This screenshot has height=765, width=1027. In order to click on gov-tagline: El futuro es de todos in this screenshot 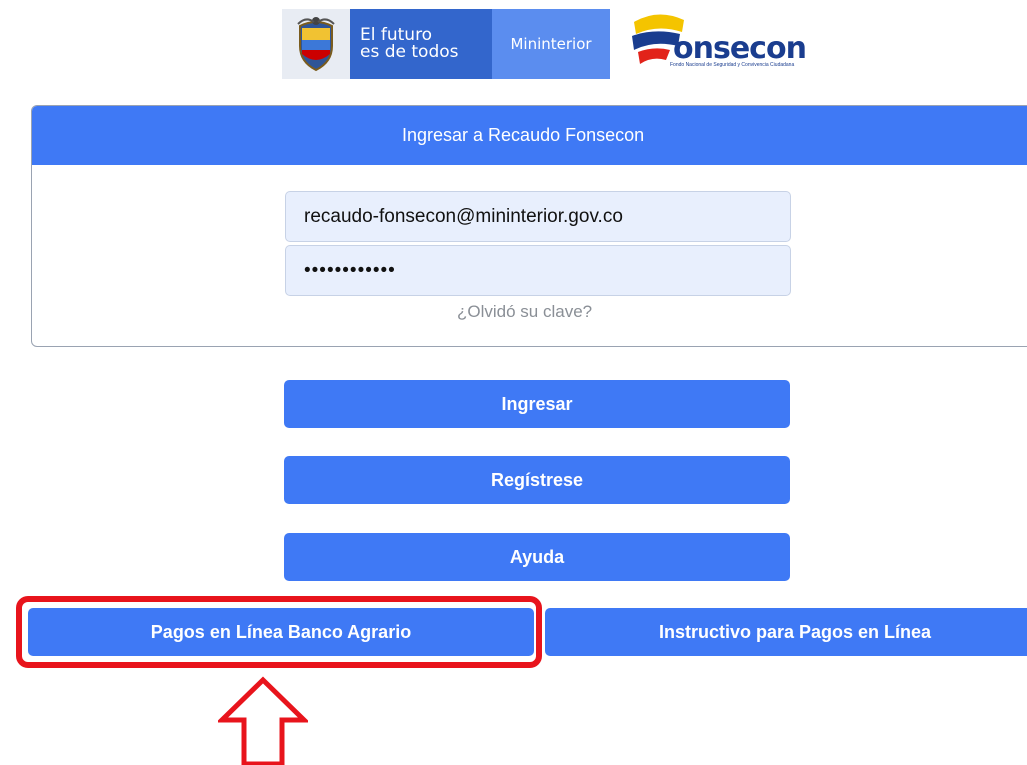, I will do `click(421, 44)`.